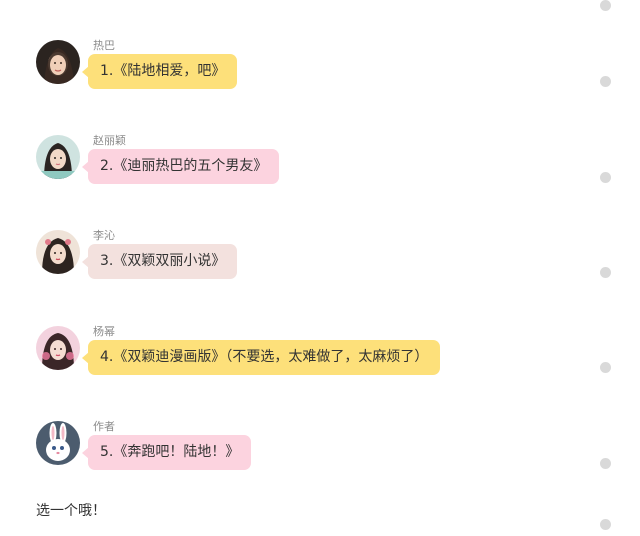  I want to click on chat-message: 赵丽颖 2.《迪丽热巴的五个男友》, so click(316, 164).